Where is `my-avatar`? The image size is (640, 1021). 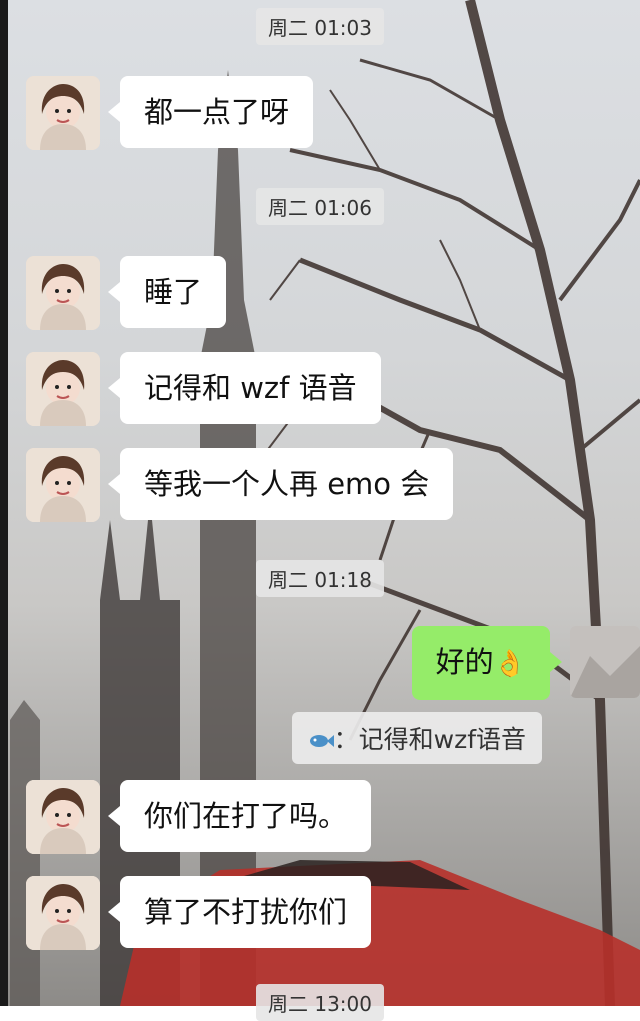
my-avatar is located at coordinates (605, 662).